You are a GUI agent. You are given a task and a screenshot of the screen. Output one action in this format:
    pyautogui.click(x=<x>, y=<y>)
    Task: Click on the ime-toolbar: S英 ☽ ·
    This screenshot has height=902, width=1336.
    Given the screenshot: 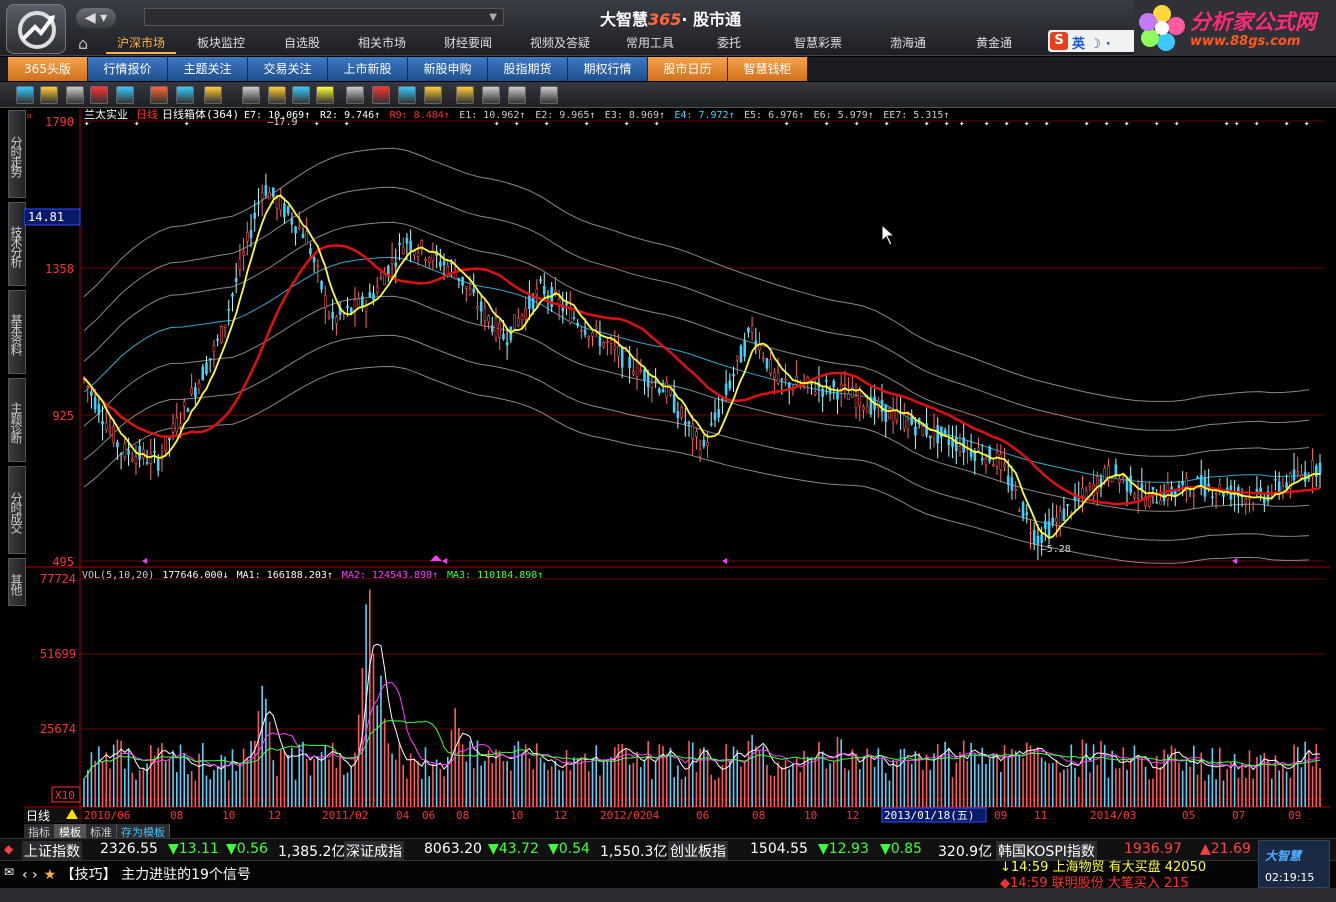 What is the action you would take?
    pyautogui.click(x=1092, y=41)
    